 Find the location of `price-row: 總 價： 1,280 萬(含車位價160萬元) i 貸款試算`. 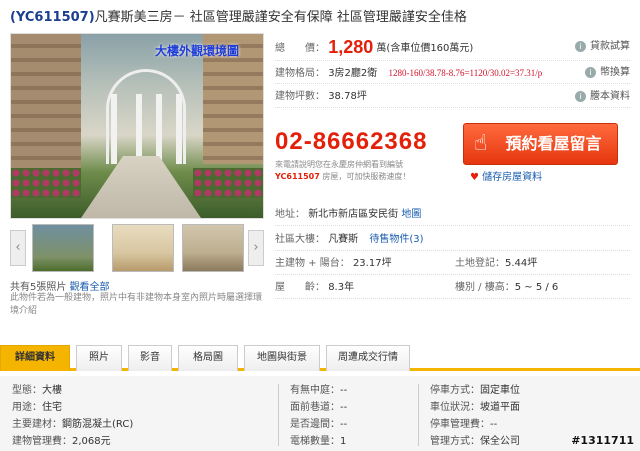

price-row: 總 價： 1,280 萬(含車位價160萬元) i 貸款試算 is located at coordinates (452, 47).